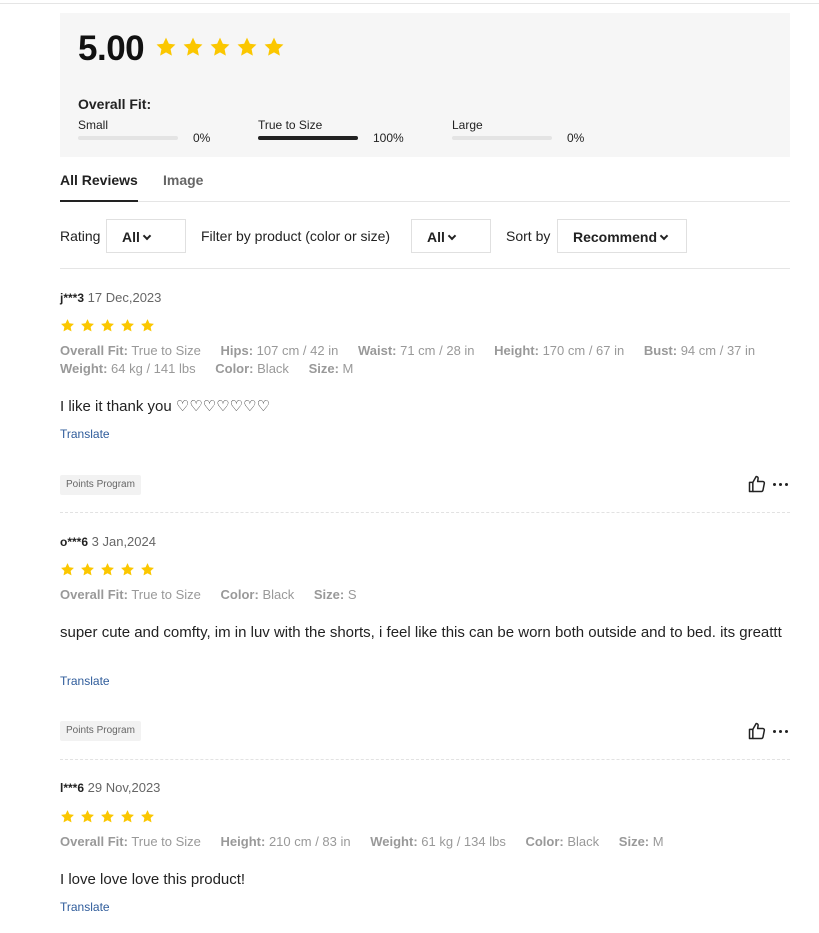  I want to click on rating-filter-value: All, so click(131, 237).